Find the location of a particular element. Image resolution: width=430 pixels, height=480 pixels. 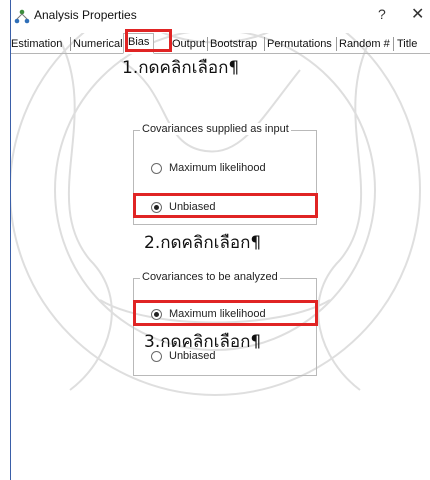

amos-app-icon is located at coordinates (22, 16).